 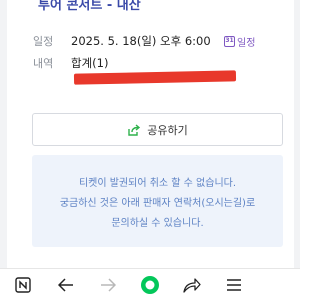 I want to click on date-label: 일정, so click(x=43, y=41).